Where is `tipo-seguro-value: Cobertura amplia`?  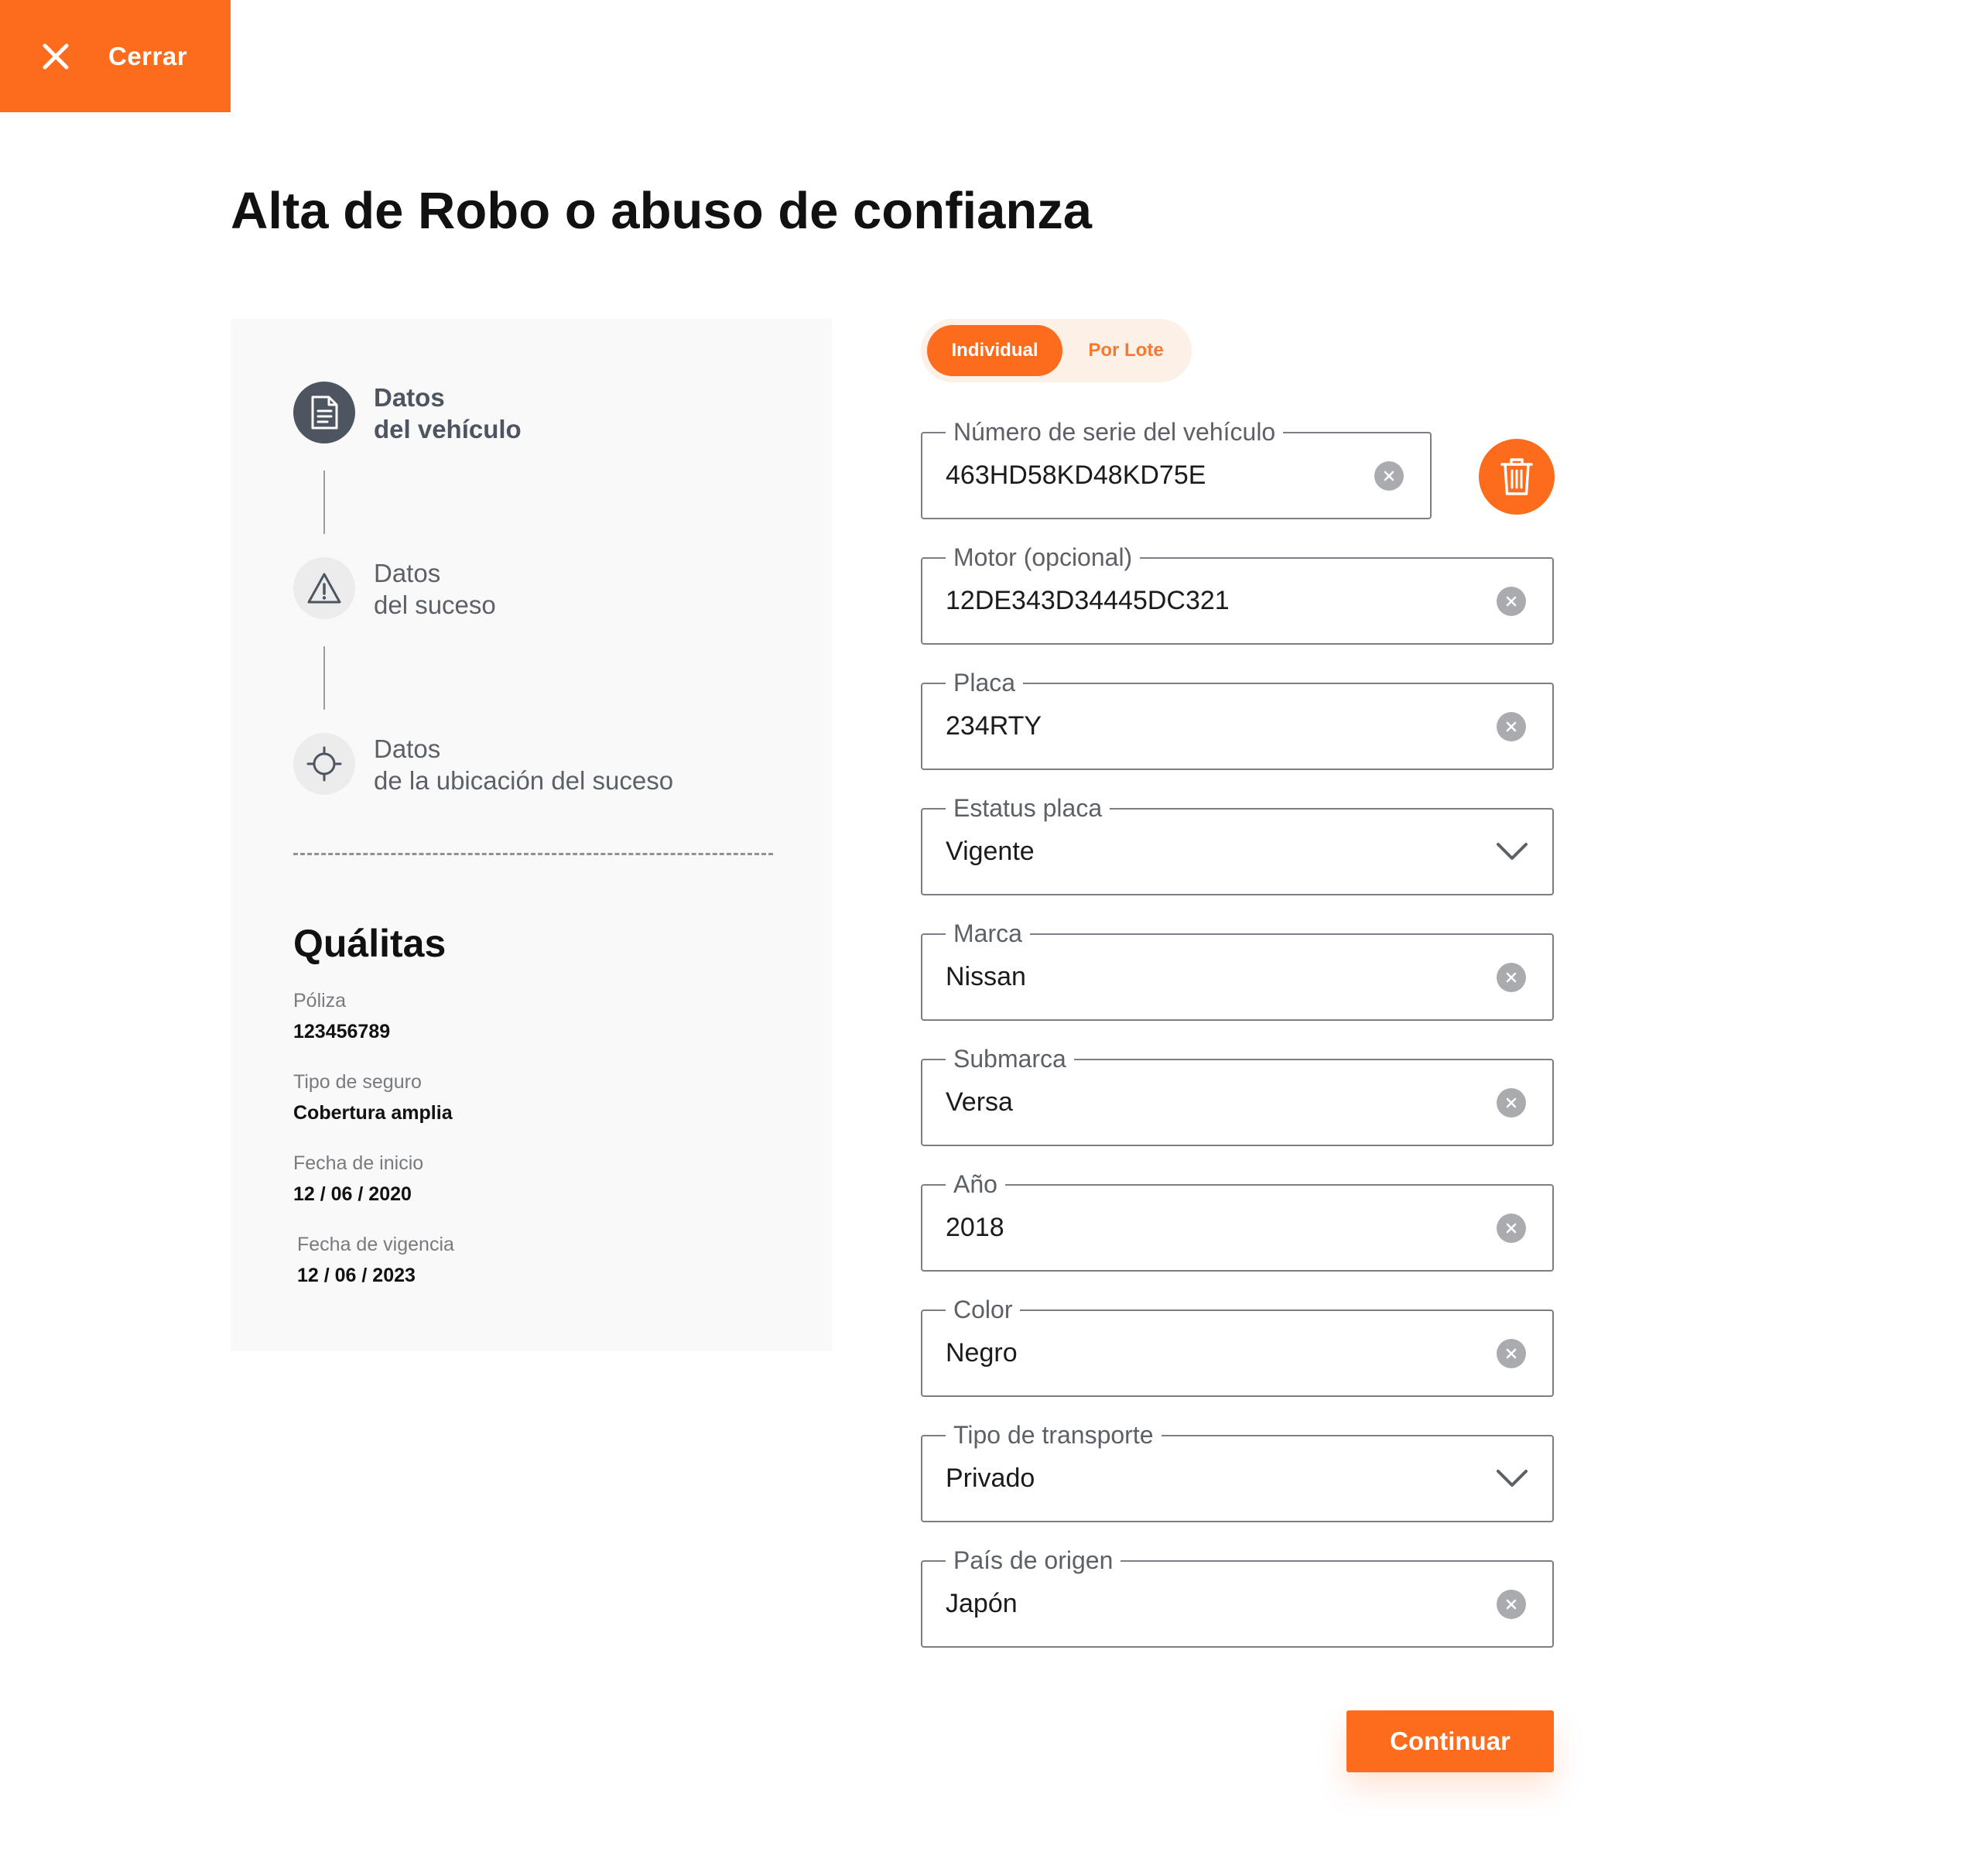
tipo-seguro-value: Cobertura amplia is located at coordinates (373, 1113).